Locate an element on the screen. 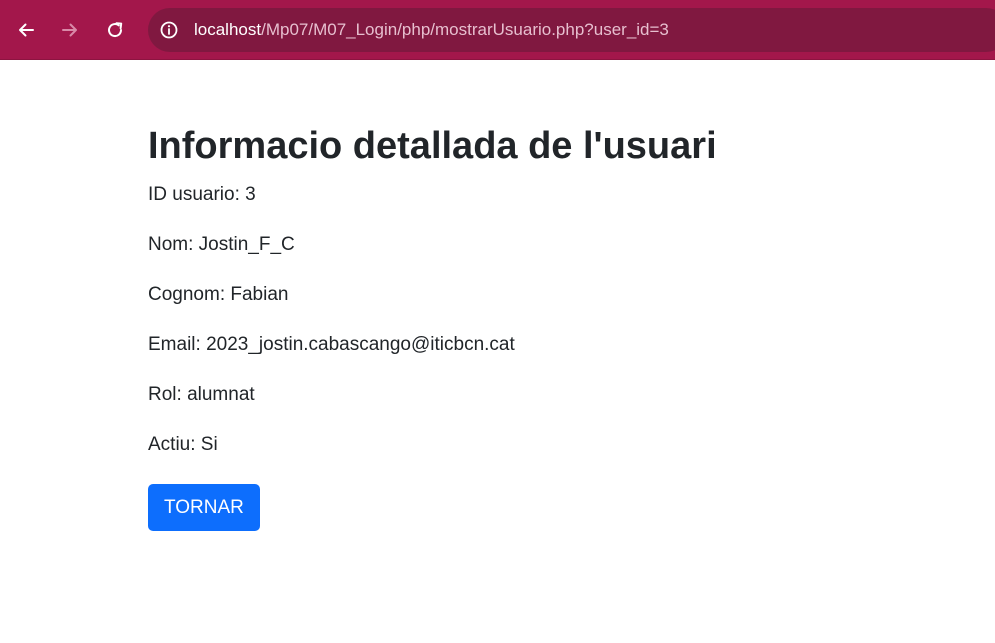 The image size is (995, 643). reload-button is located at coordinates (115, 30).